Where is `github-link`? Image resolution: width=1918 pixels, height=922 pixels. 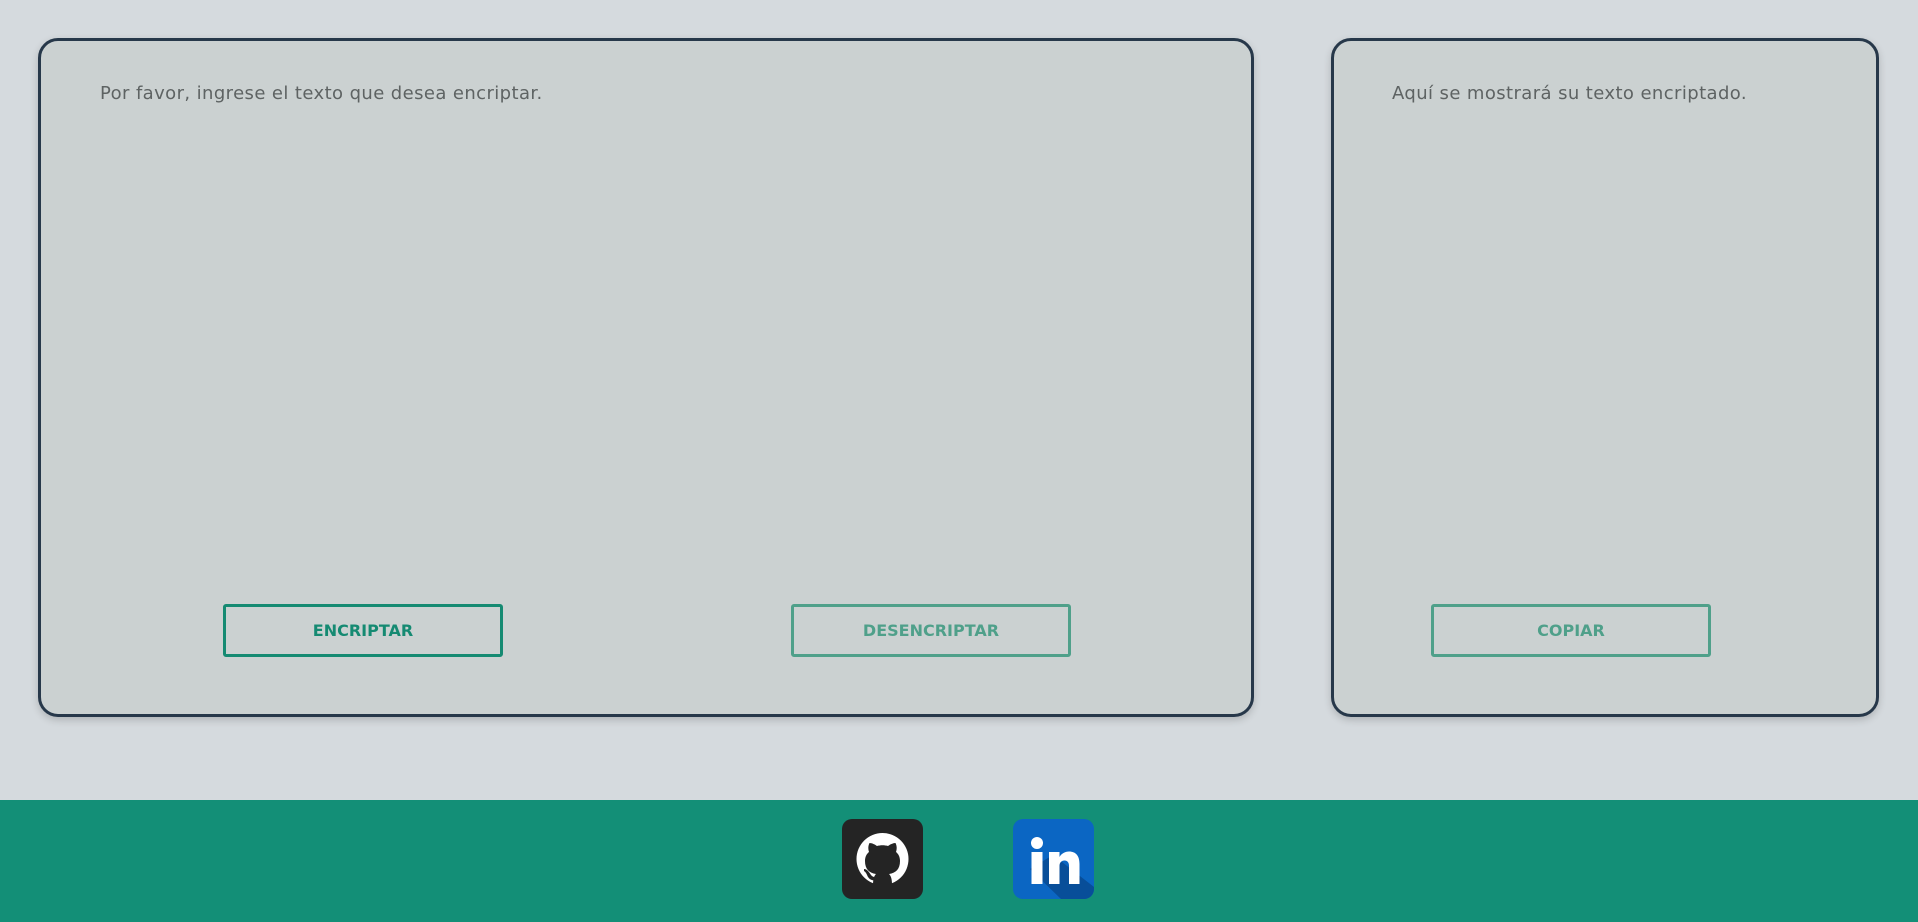 github-link is located at coordinates (882, 859).